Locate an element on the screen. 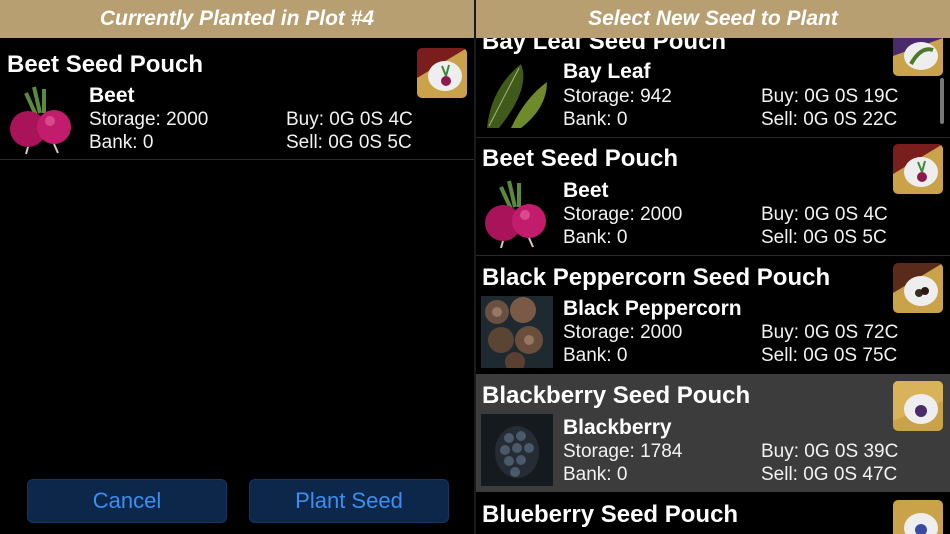 The image size is (950, 534). black-peppercorn-image is located at coordinates (517, 332).